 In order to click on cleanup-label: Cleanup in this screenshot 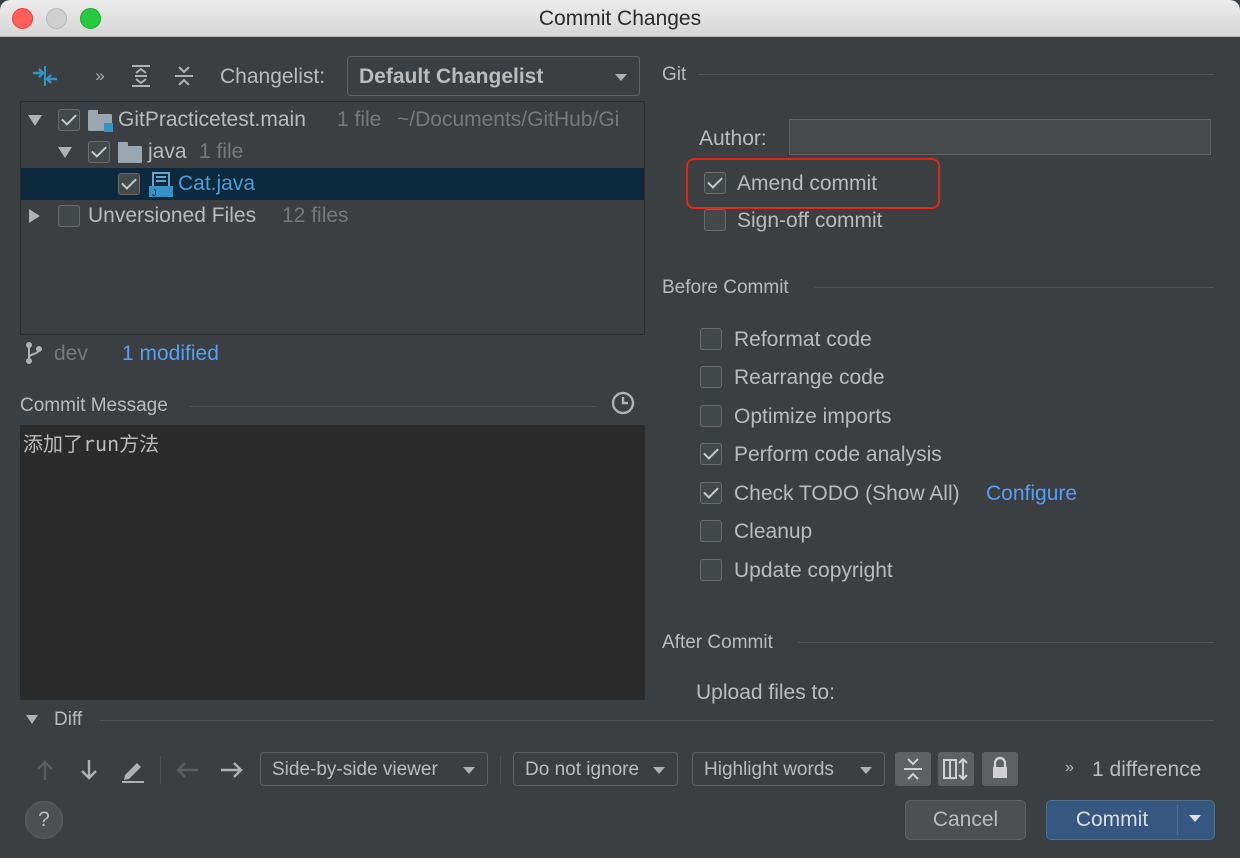, I will do `click(773, 532)`.